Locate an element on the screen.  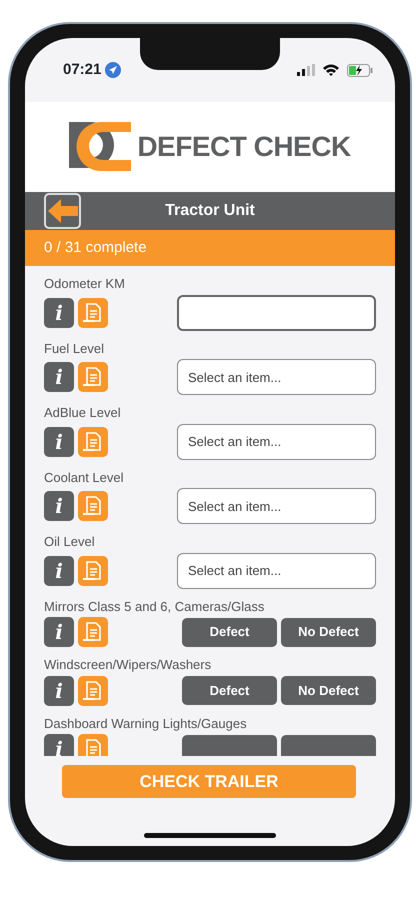
signal-icon is located at coordinates (306, 70).